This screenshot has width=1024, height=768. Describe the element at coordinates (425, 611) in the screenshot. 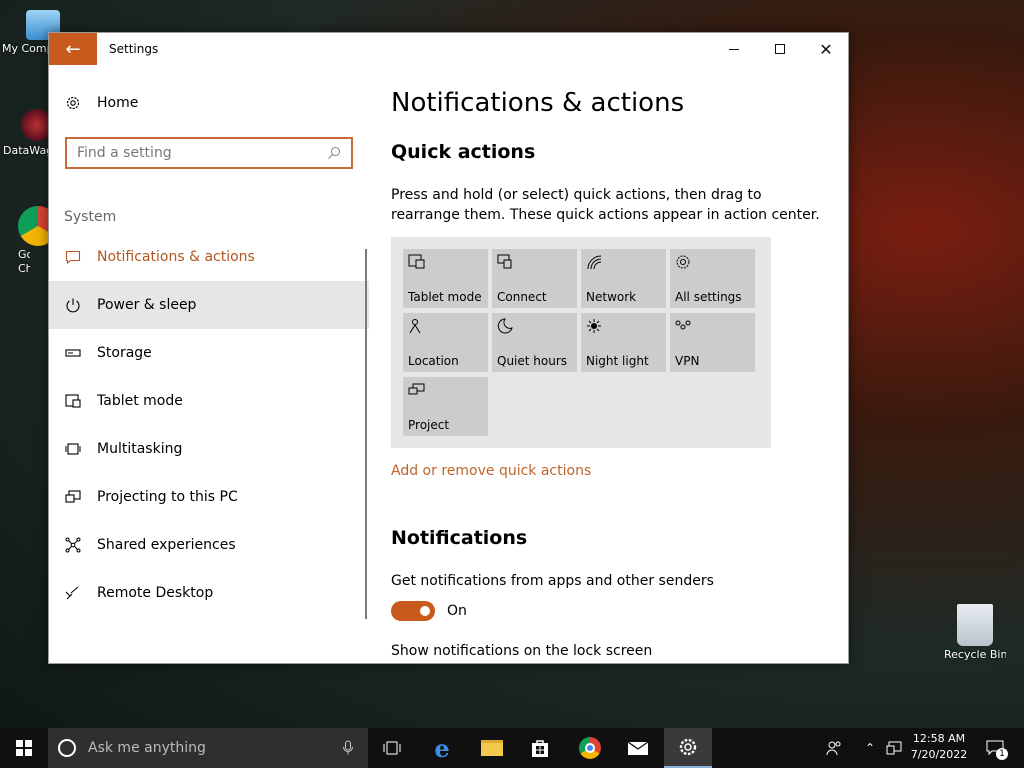

I see `toggle-knob` at that location.